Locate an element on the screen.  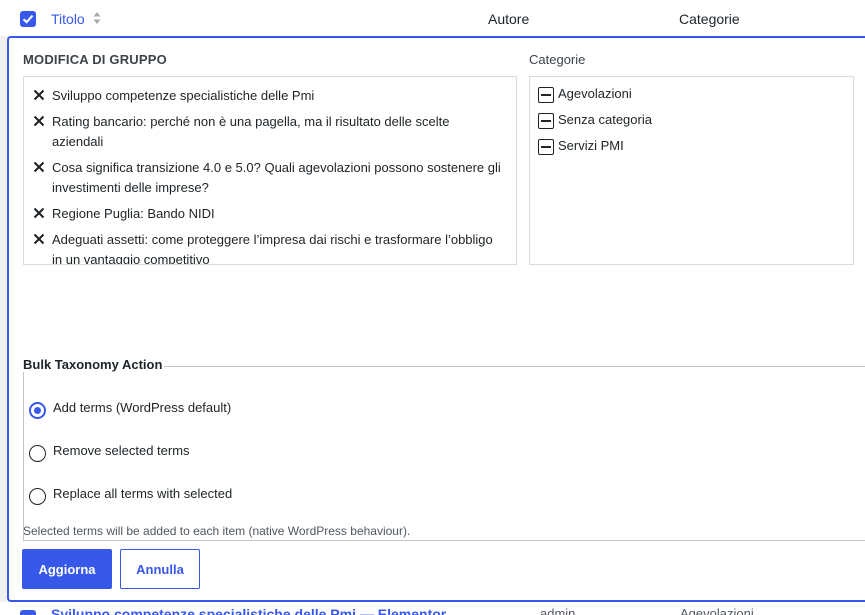
categories-checklist: Agevolazioni Senza categoria Servizi PMI is located at coordinates (691, 170).